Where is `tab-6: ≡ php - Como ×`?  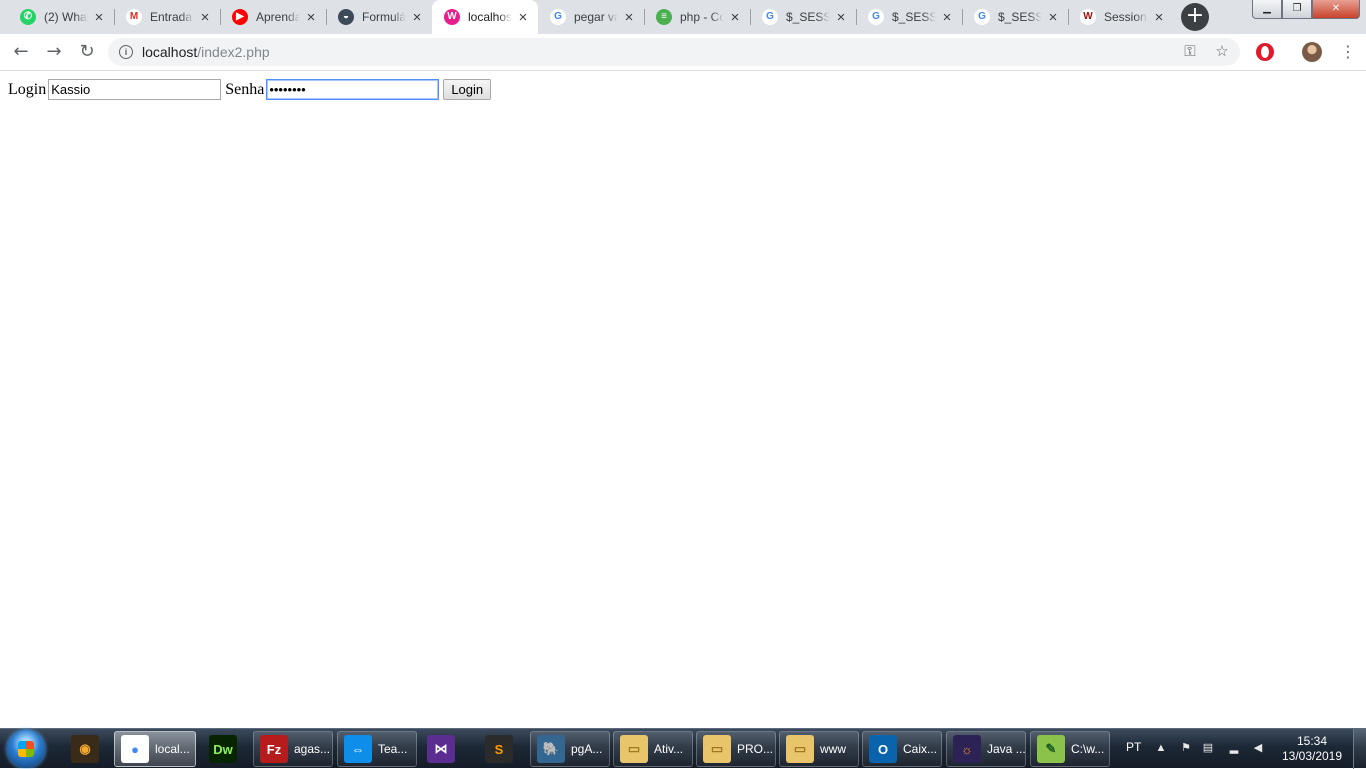 tab-6: ≡ php - Como × is located at coordinates (697, 17).